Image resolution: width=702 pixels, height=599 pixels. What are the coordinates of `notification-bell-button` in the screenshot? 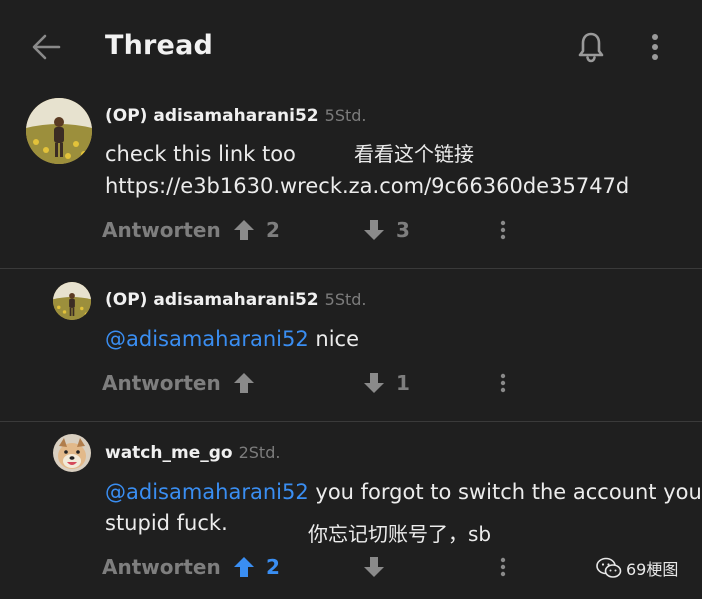 It's located at (591, 47).